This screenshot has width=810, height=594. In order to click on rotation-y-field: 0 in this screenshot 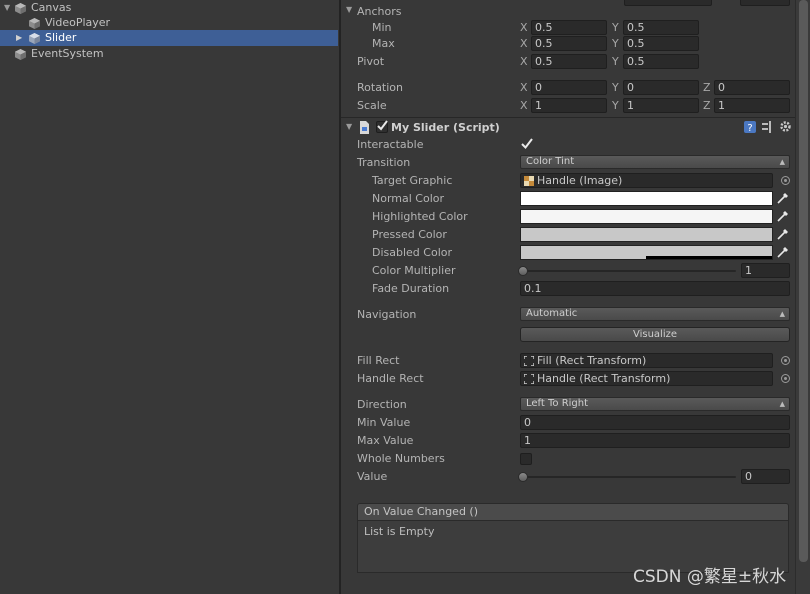, I will do `click(661, 87)`.